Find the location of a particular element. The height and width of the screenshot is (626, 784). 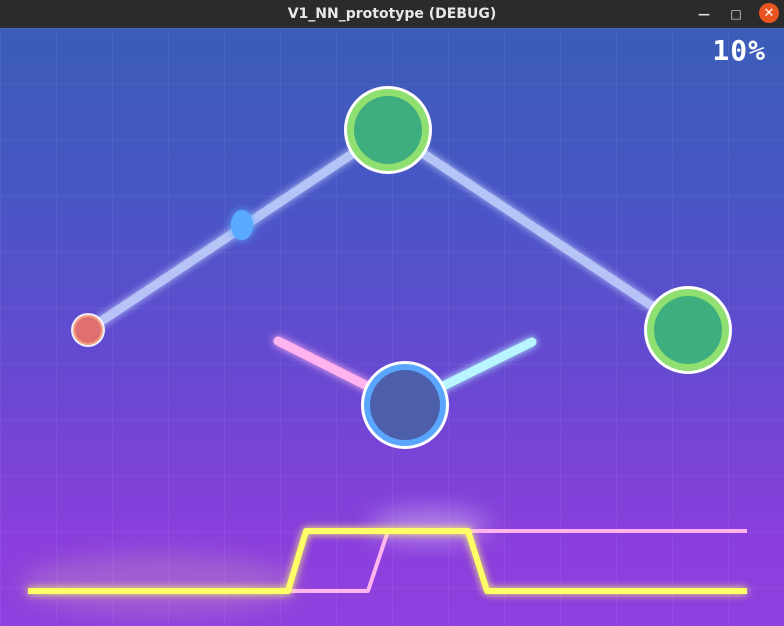

input-node-red is located at coordinates (88, 330).